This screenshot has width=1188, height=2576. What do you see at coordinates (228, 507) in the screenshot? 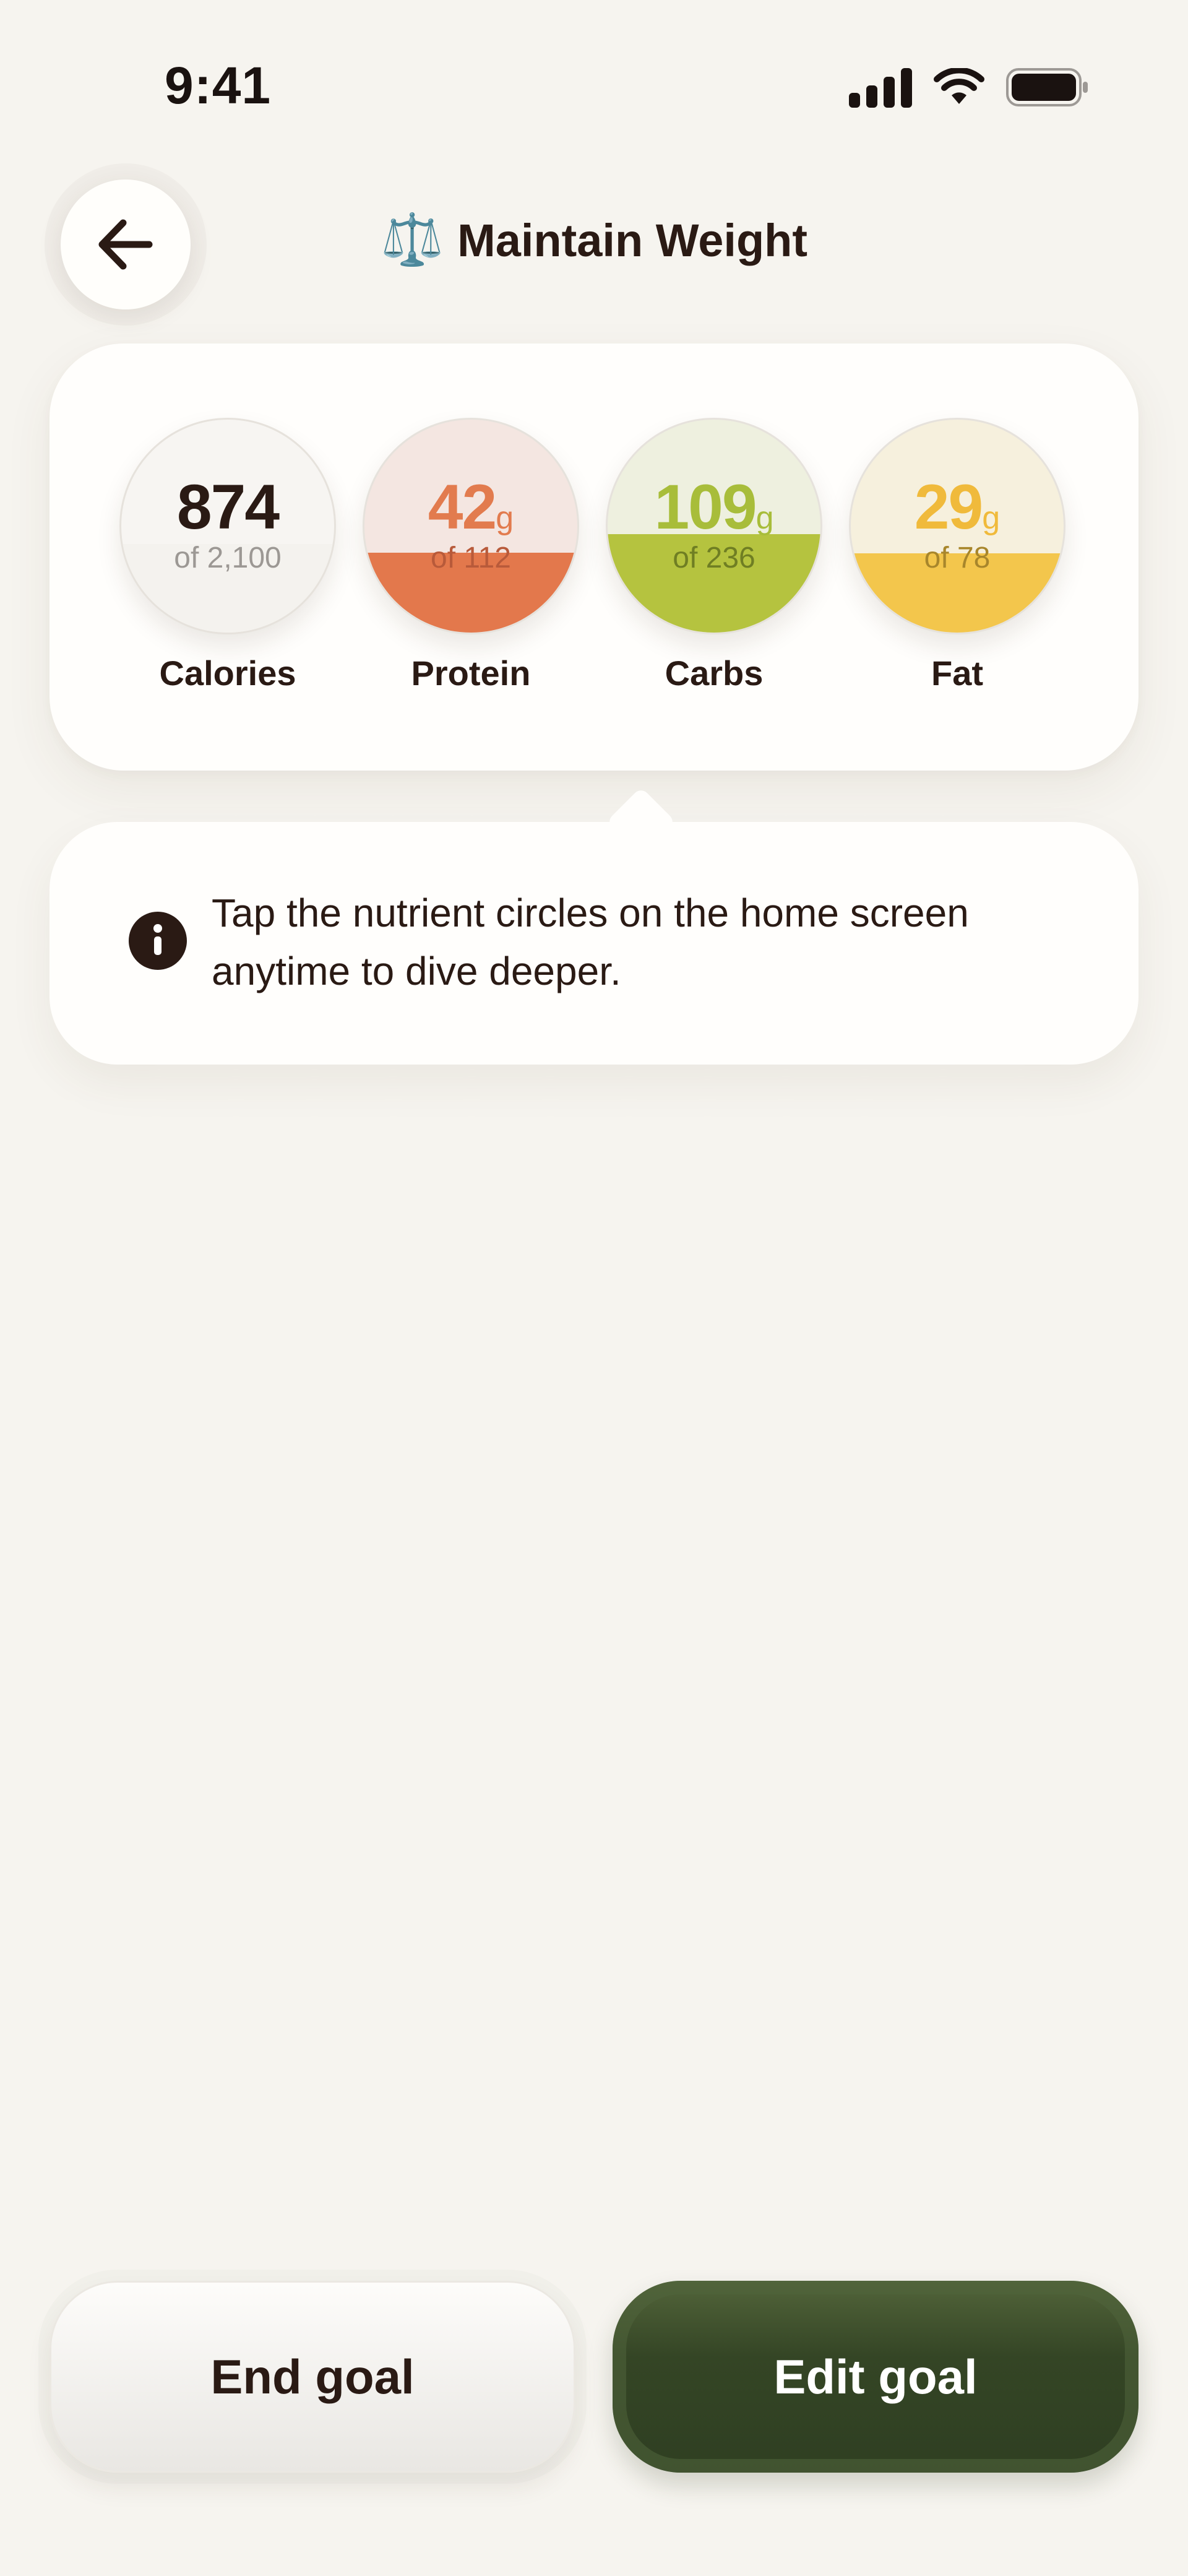
I see `macro-value: 874` at bounding box center [228, 507].